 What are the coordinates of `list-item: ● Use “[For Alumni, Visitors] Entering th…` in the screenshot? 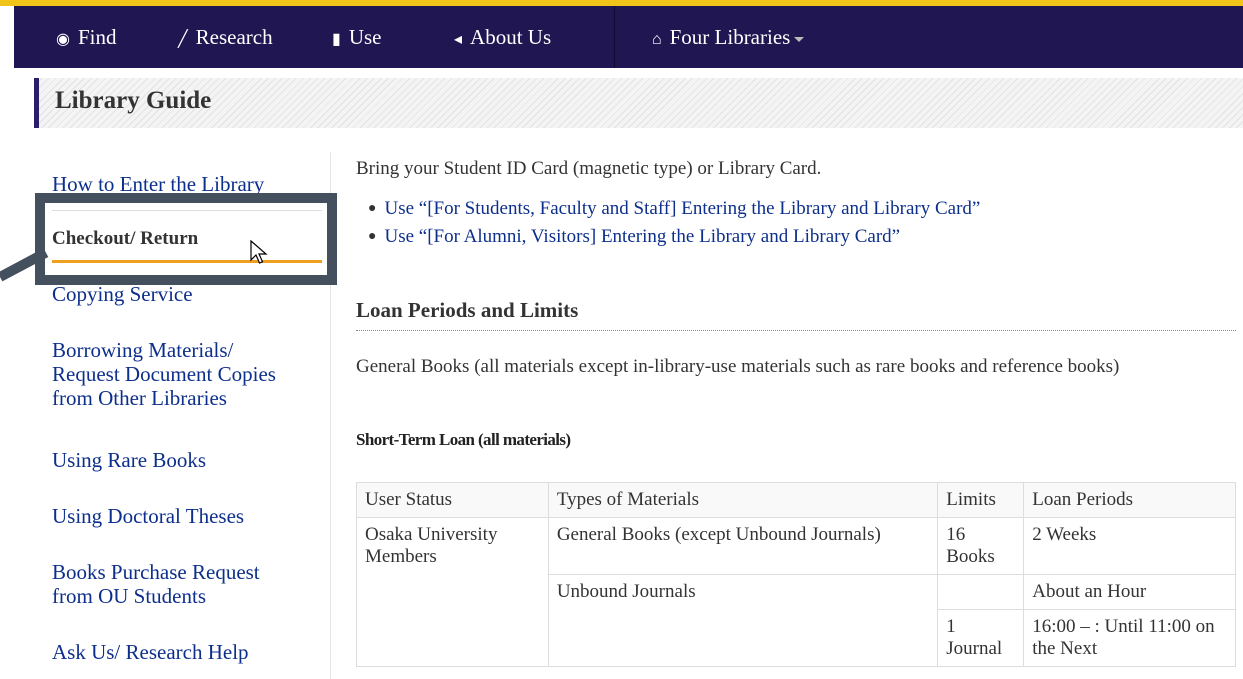 It's located at (634, 237).